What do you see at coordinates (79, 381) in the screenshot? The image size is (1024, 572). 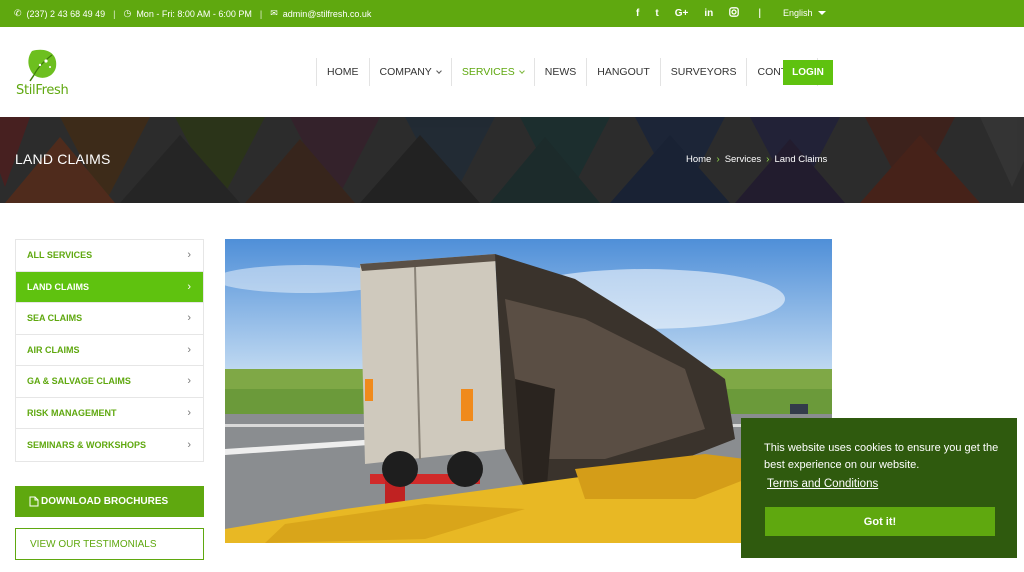 I see `sidebar-item-label: GA & SALVAGE CLAIMS` at bounding box center [79, 381].